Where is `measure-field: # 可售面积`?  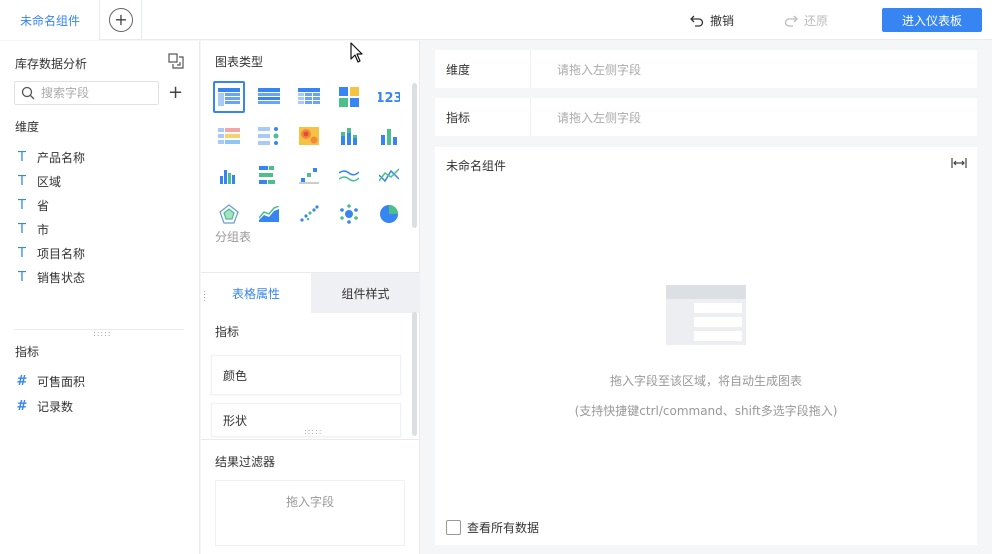 measure-field: # 可售面积 is located at coordinates (50, 381).